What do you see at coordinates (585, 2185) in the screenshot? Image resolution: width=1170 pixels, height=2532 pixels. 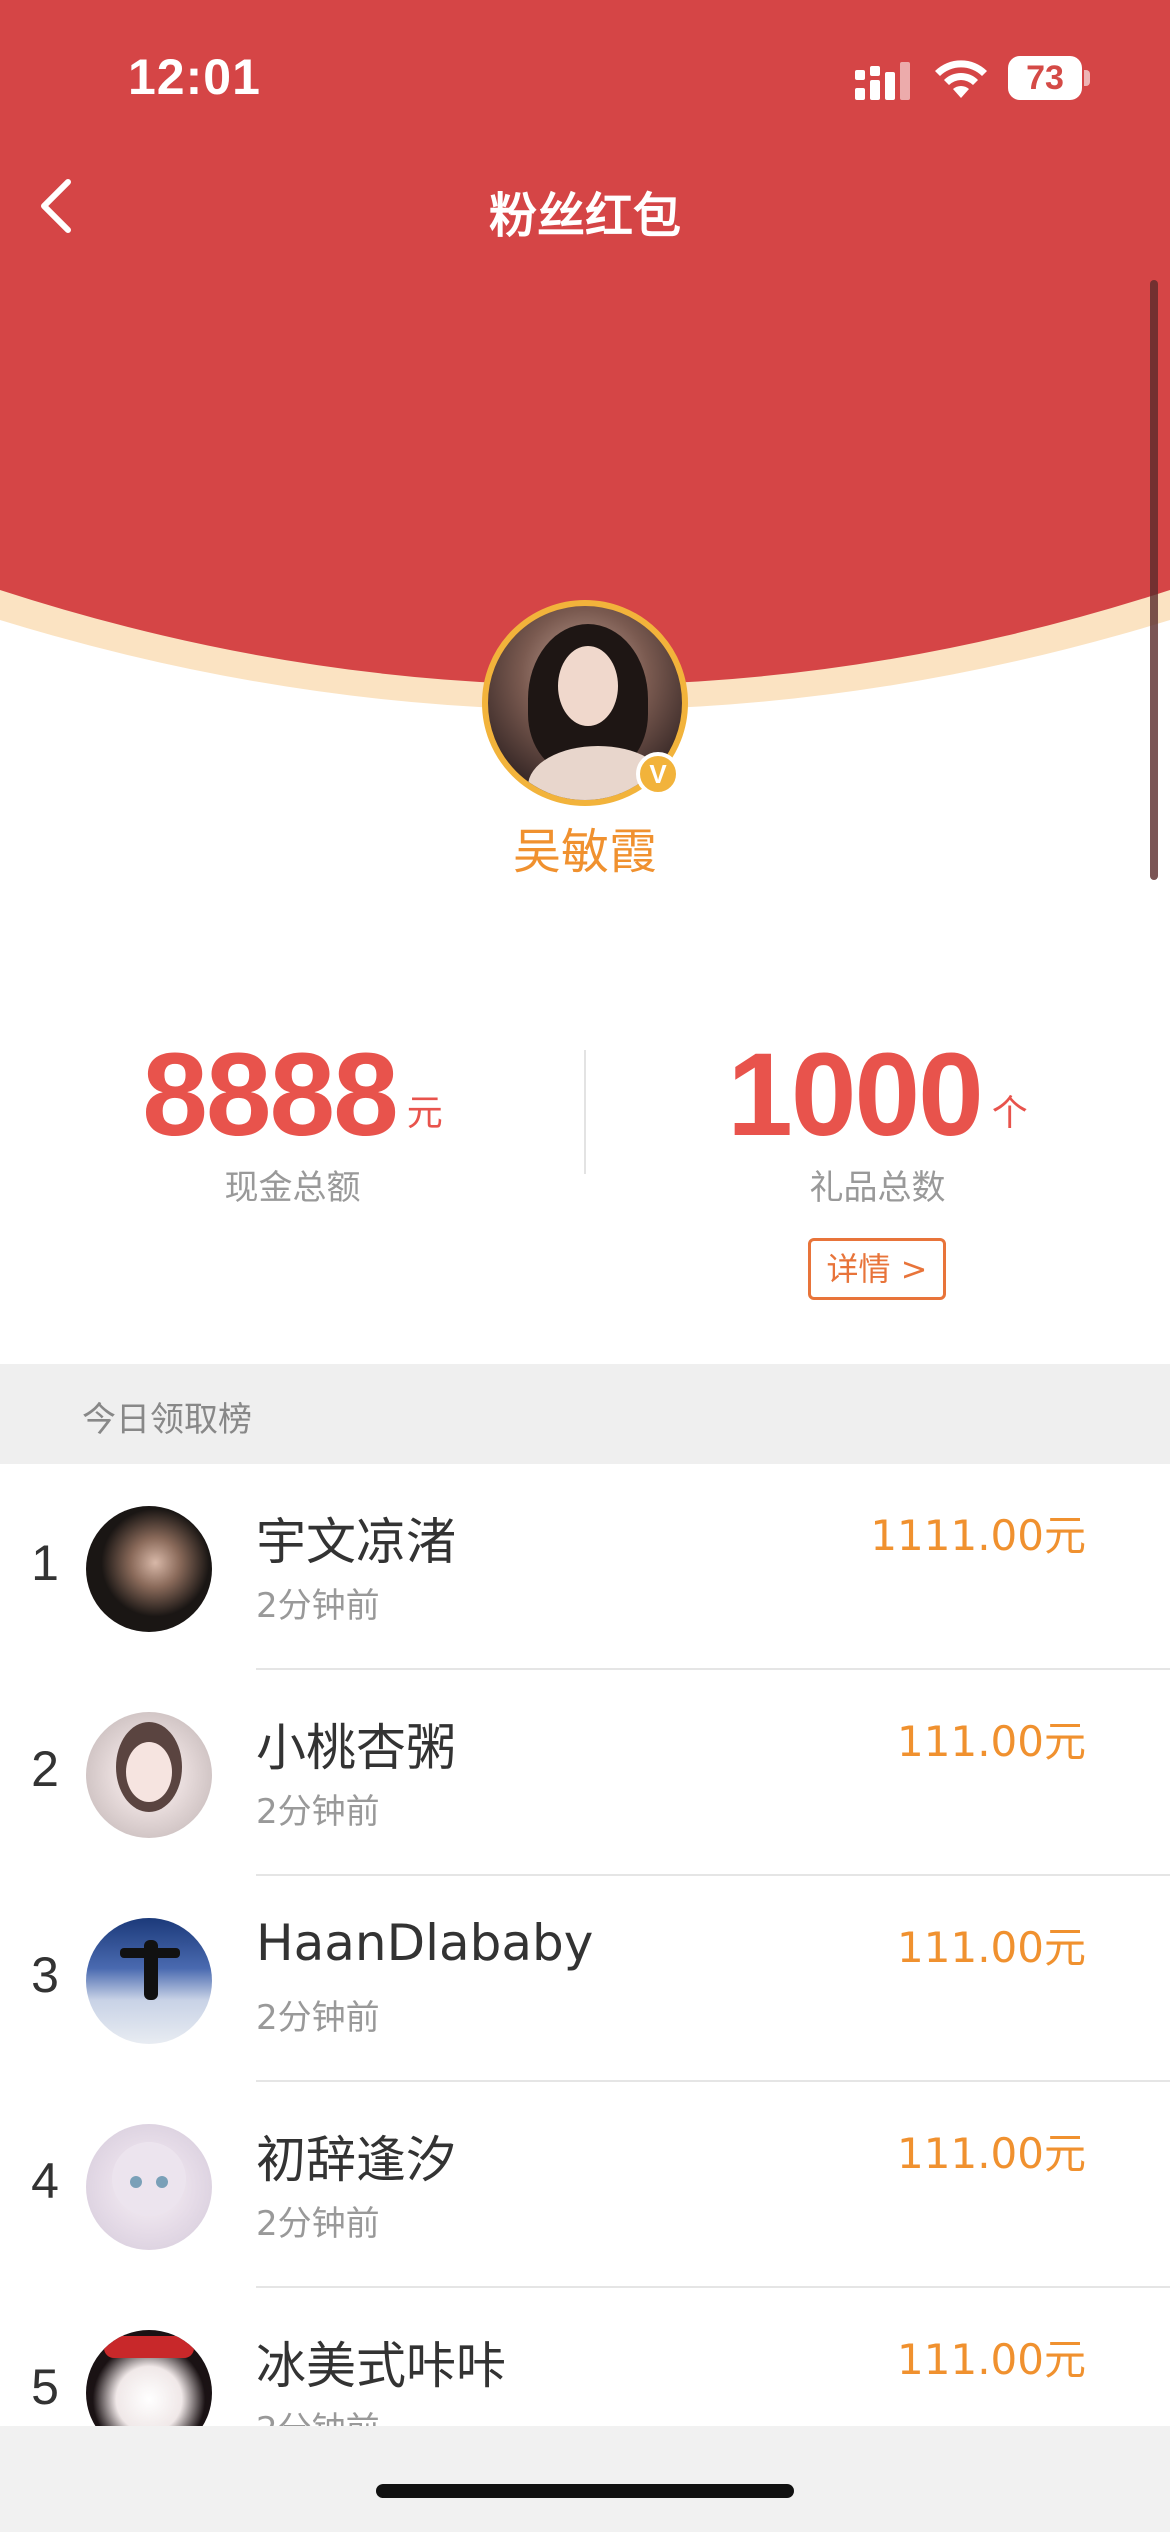 I see `leaderboard-row: 4 初辞逢汐 2分钟前 111.00元` at bounding box center [585, 2185].